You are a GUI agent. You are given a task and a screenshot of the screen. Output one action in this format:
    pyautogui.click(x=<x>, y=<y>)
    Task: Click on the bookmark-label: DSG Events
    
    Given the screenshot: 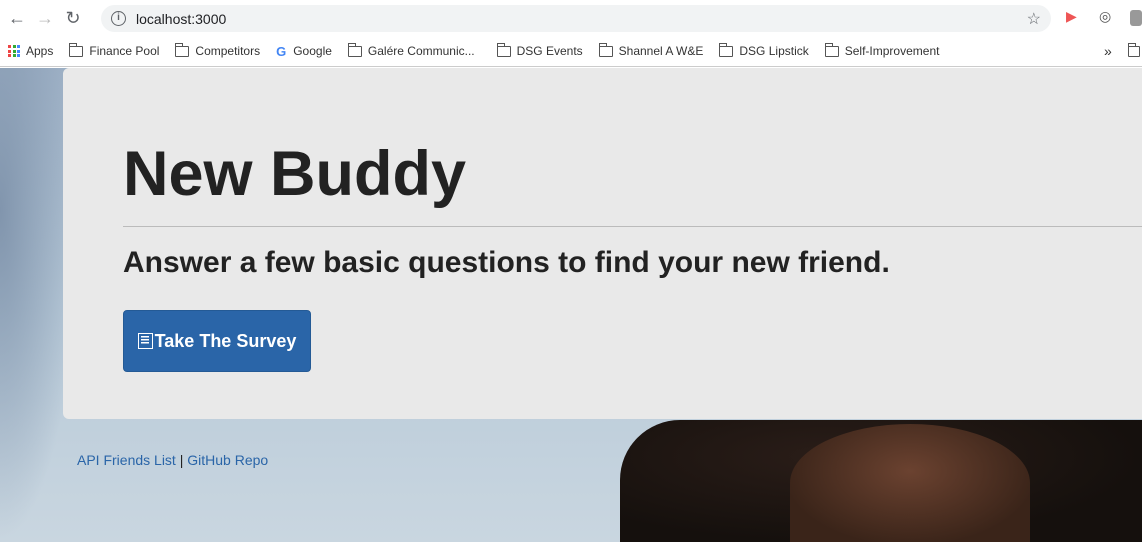 What is the action you would take?
    pyautogui.click(x=549, y=51)
    